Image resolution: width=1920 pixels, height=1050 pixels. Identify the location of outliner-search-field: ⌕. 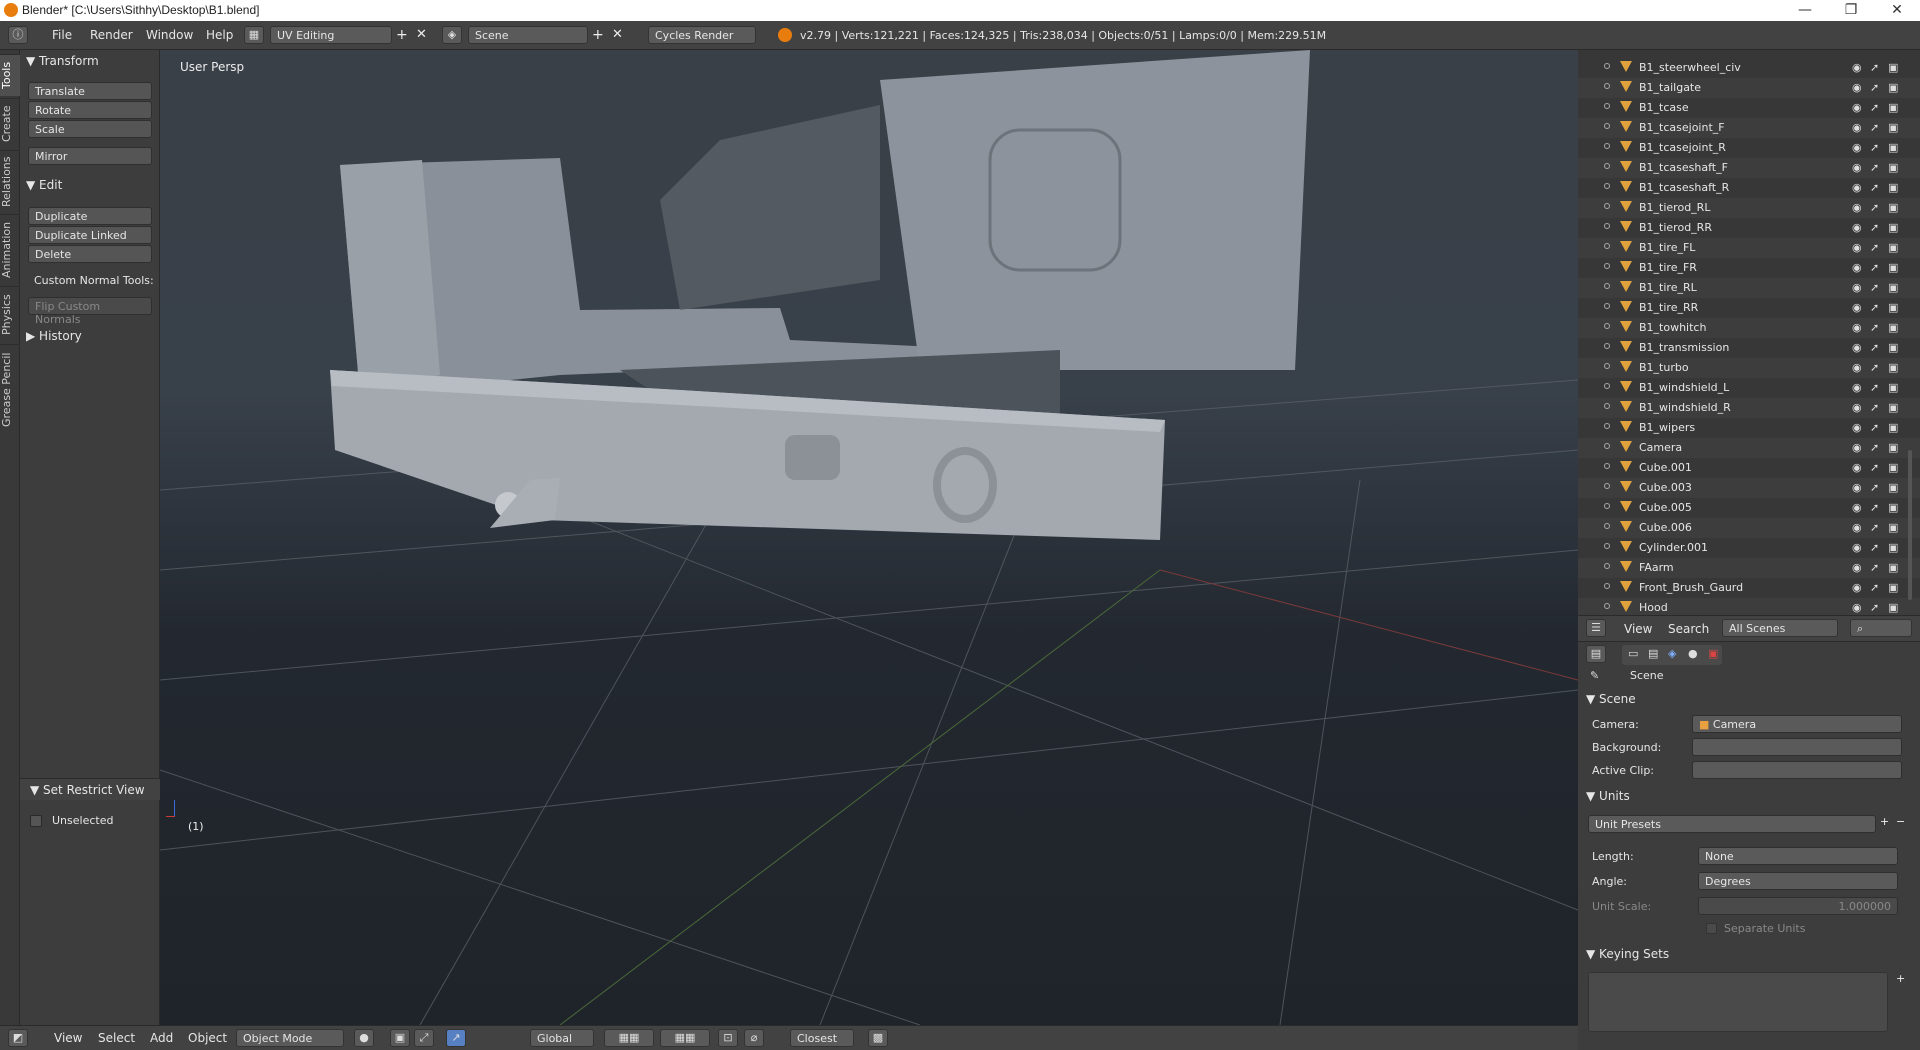
(1881, 628).